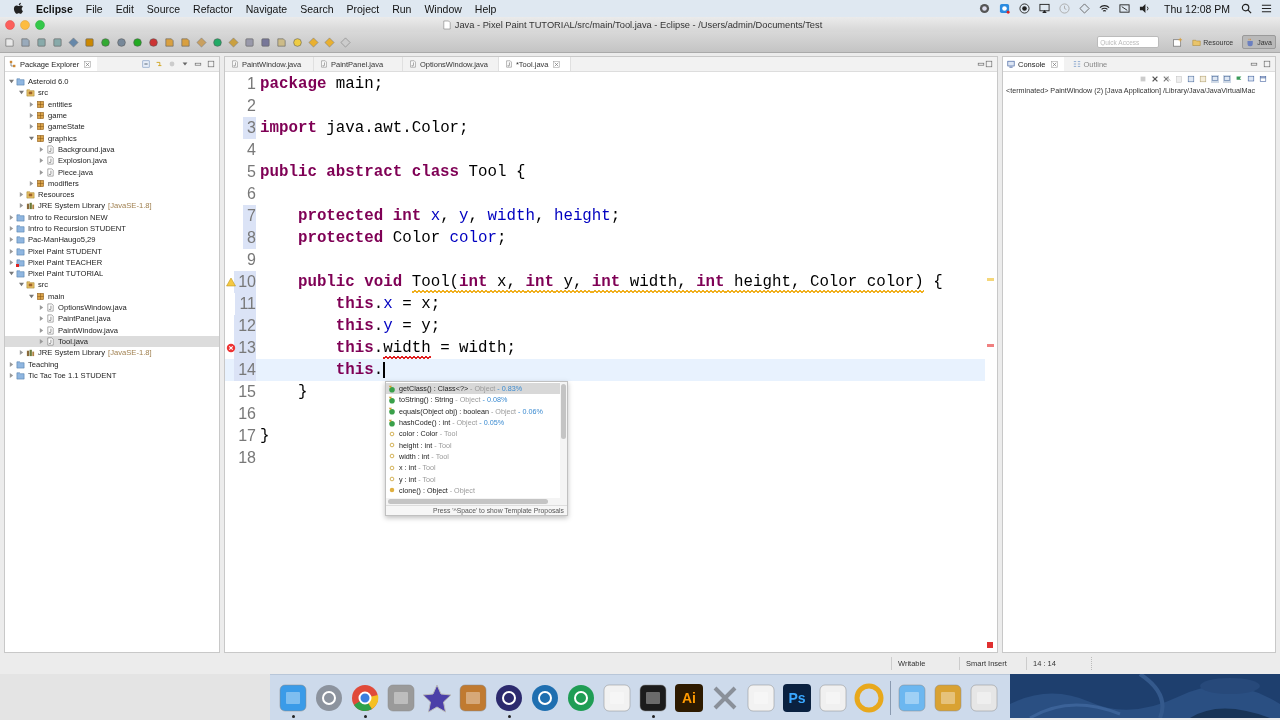 Image resolution: width=1280 pixels, height=720 pixels. What do you see at coordinates (365, 697) in the screenshot?
I see `browser-app-icon` at bounding box center [365, 697].